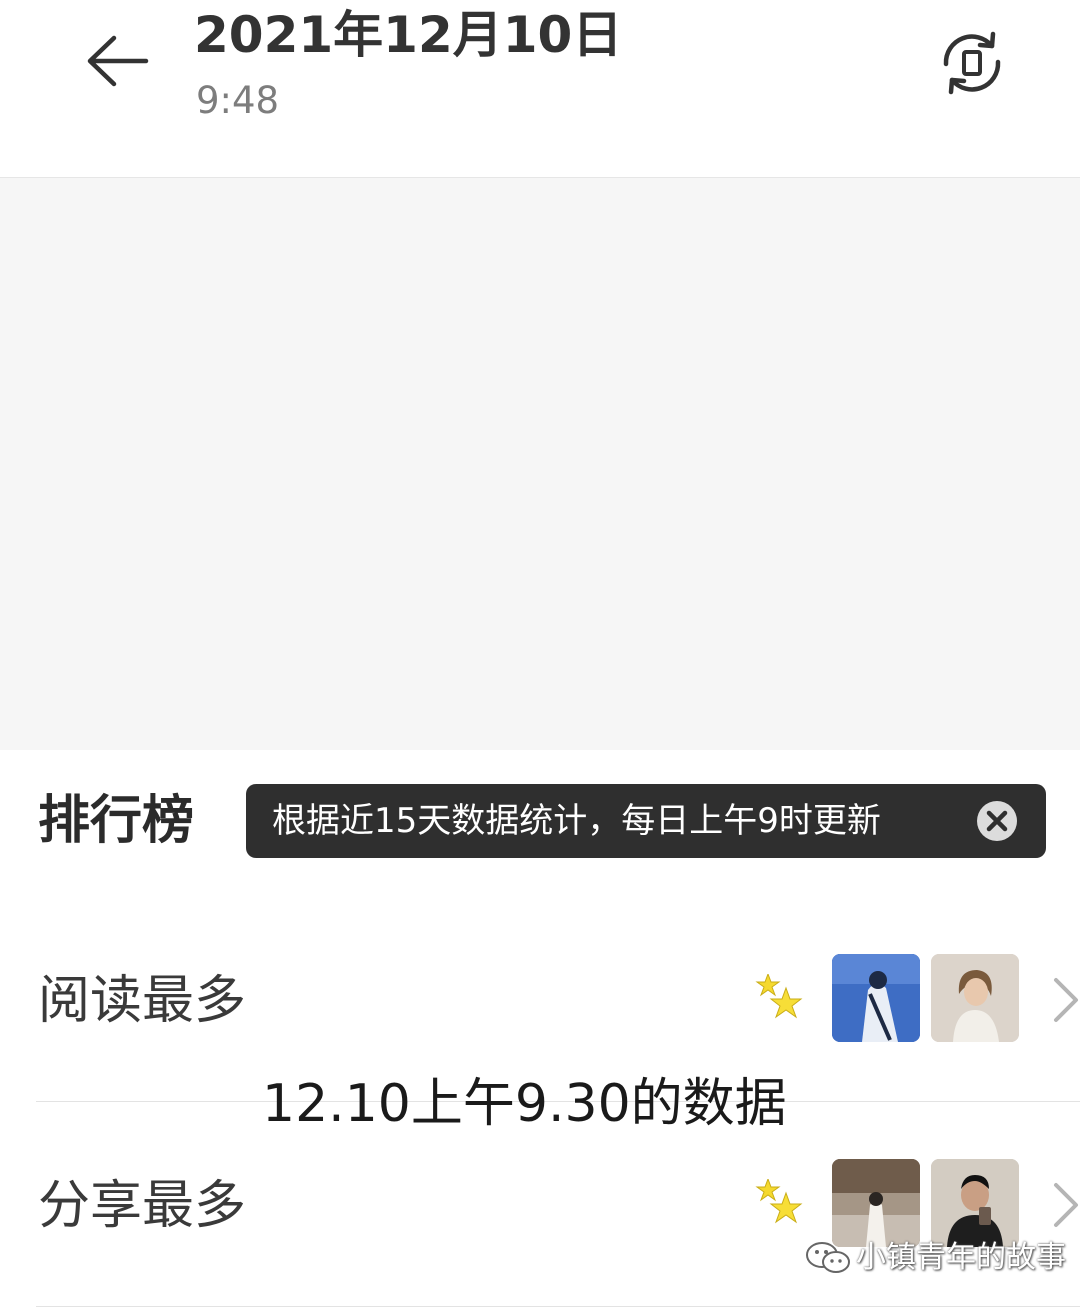 The height and width of the screenshot is (1308, 1080). What do you see at coordinates (142, 1001) in the screenshot?
I see `row-label: 阅读最多` at bounding box center [142, 1001].